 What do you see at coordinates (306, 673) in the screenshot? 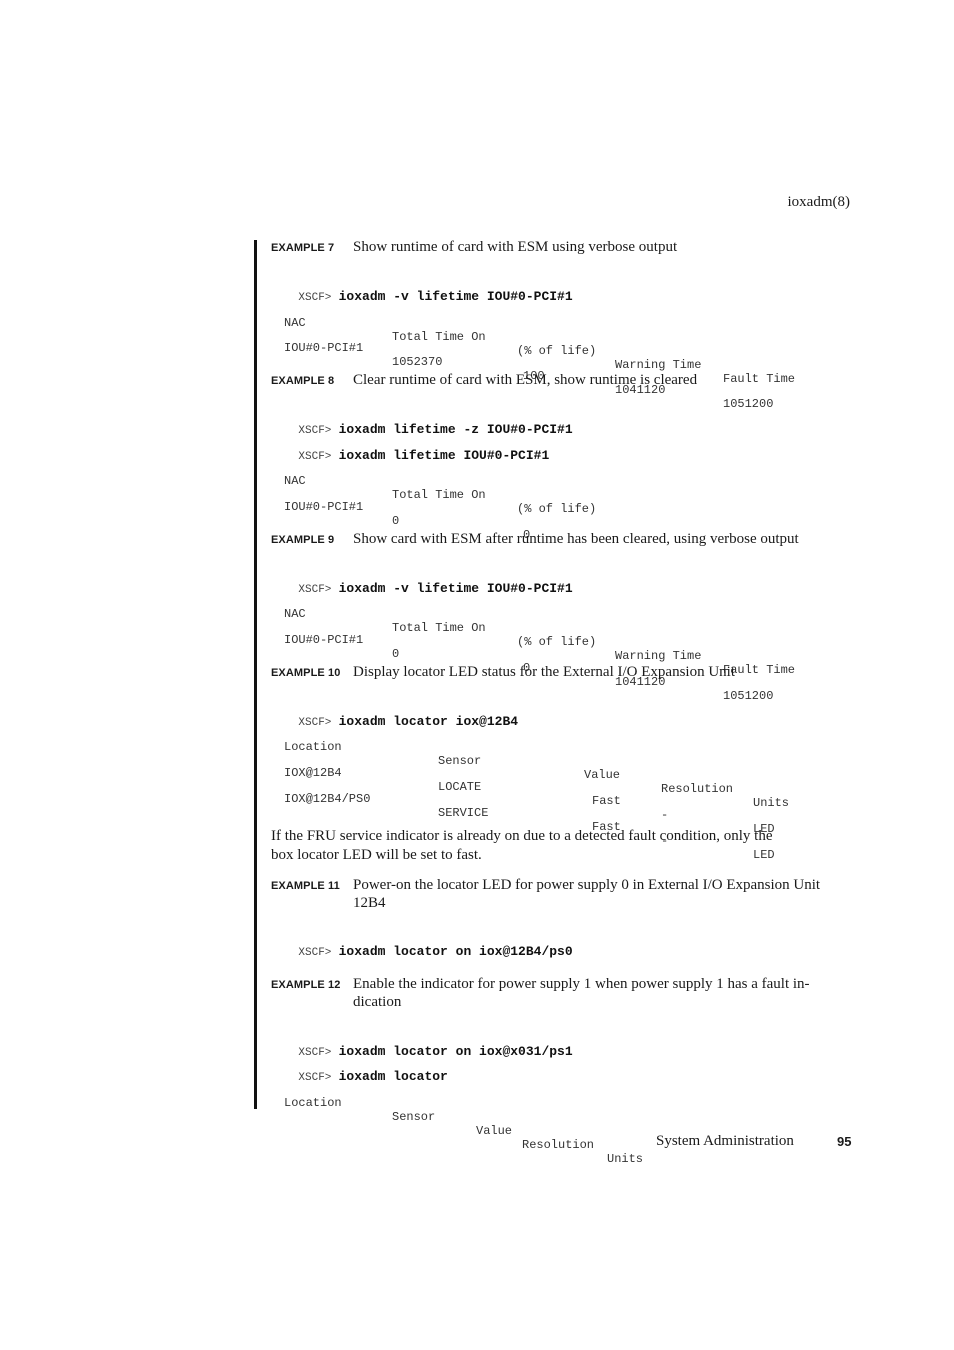
I see `example-label: EXAMPLE 10` at bounding box center [306, 673].